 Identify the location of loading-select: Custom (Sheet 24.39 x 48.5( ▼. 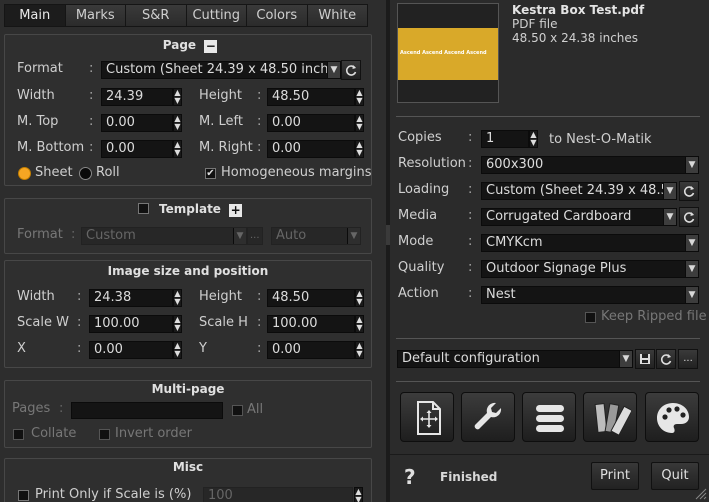
(579, 191).